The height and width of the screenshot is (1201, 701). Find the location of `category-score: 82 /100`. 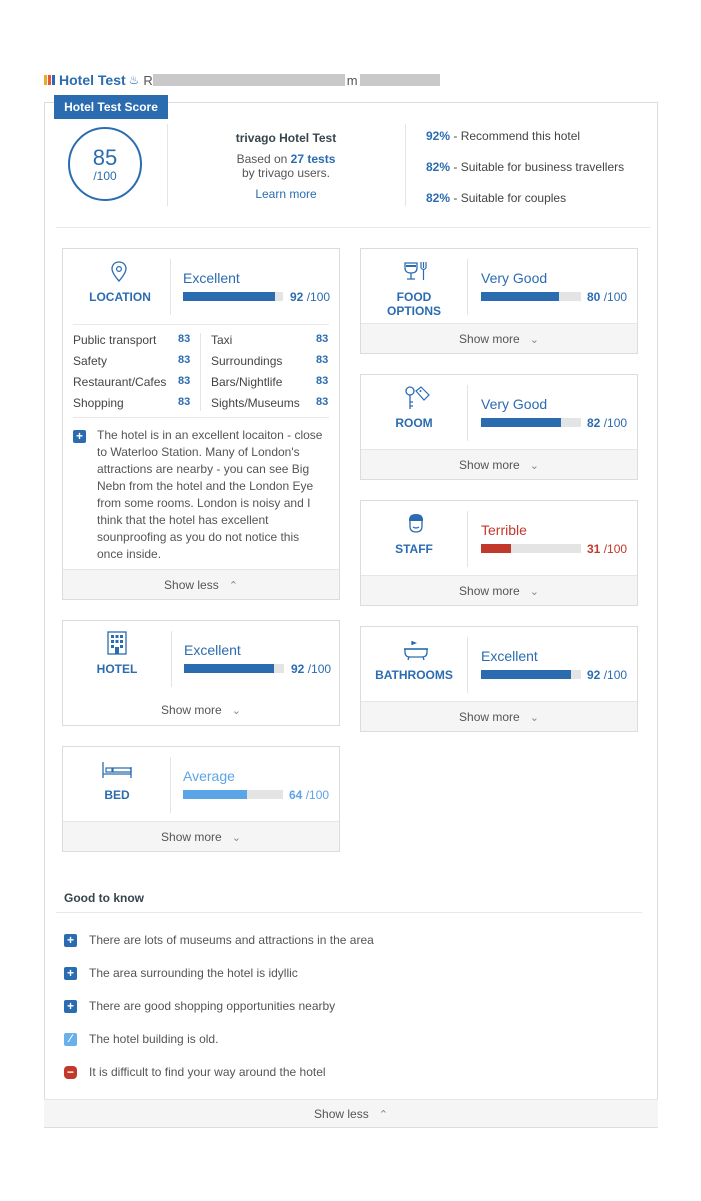

category-score: 82 /100 is located at coordinates (607, 423).